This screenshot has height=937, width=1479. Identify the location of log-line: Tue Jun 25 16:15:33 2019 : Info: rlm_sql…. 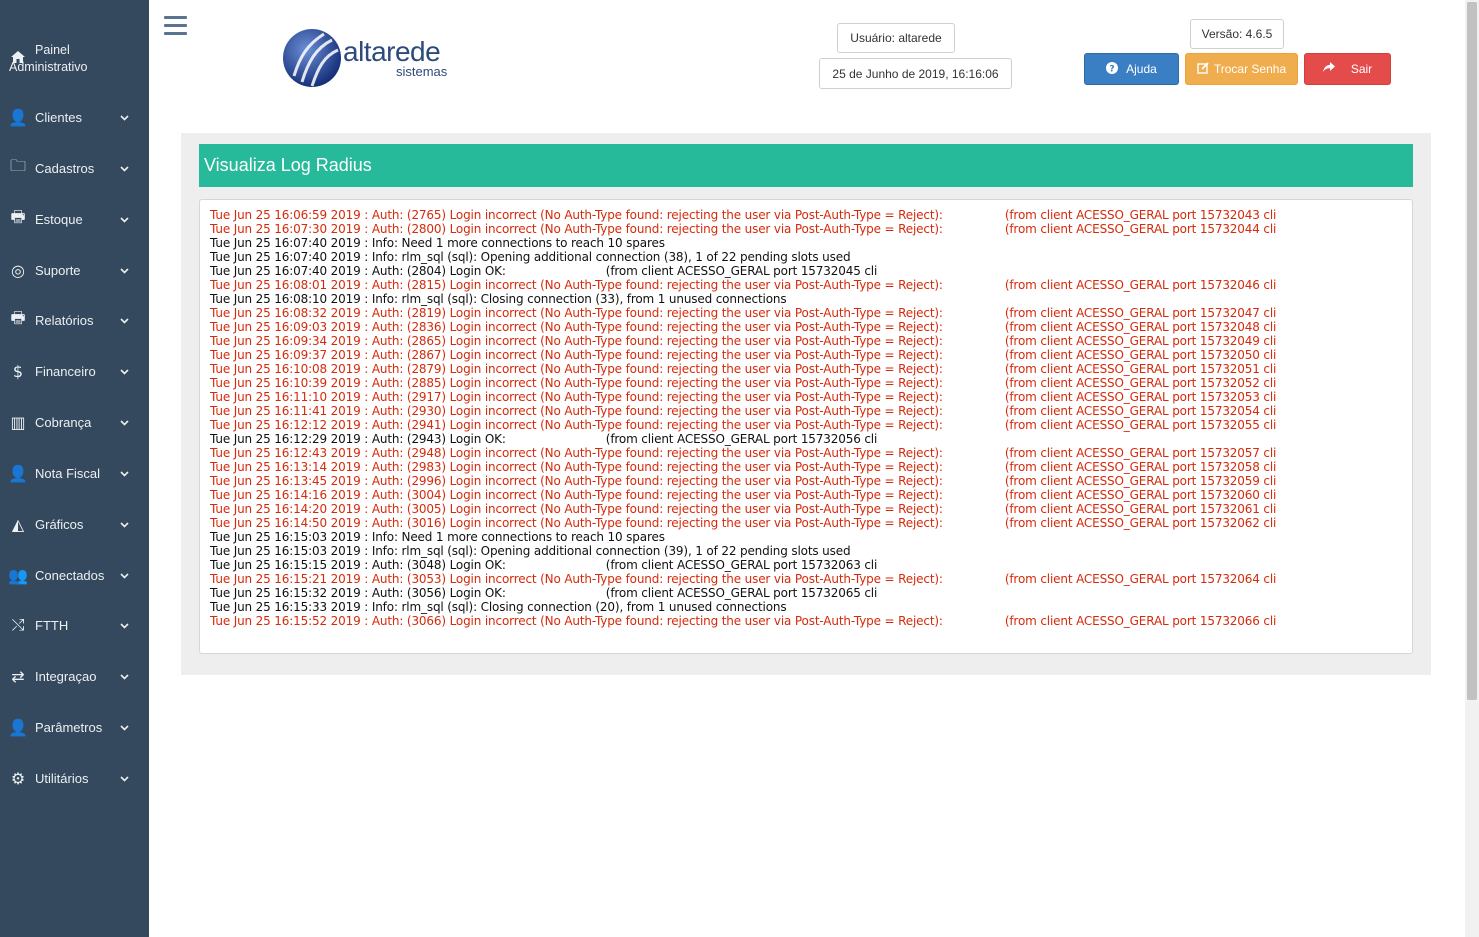
(805, 607).